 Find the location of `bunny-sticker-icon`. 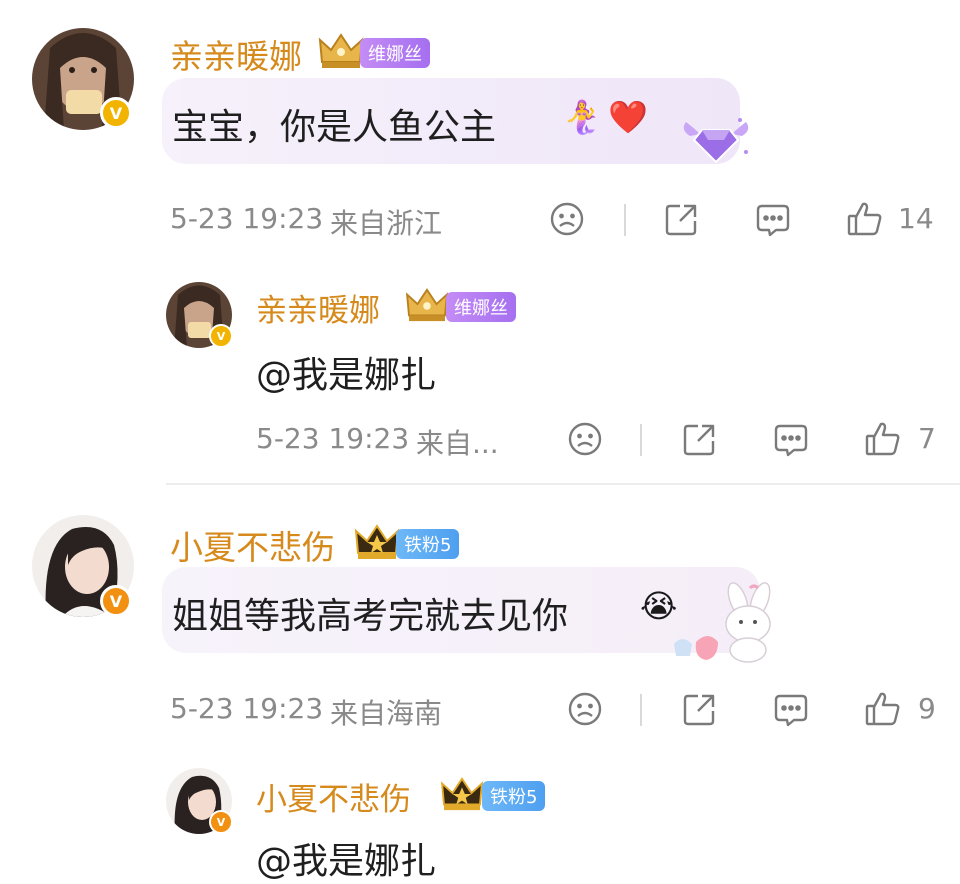

bunny-sticker-icon is located at coordinates (726, 624).